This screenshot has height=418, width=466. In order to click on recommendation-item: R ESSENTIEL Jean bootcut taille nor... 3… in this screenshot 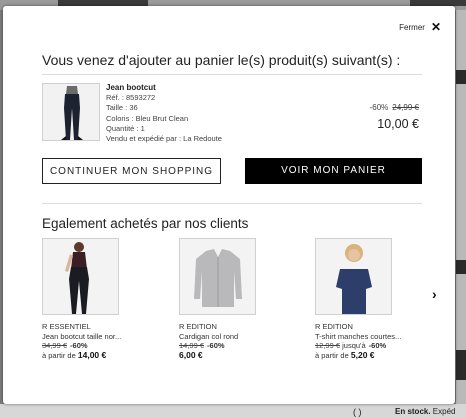, I will do `click(98, 299)`.